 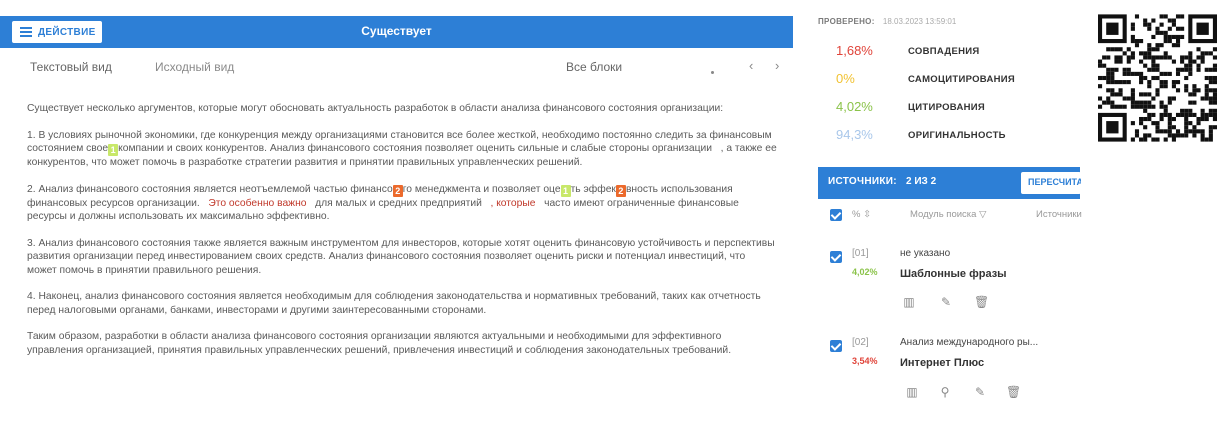 I want to click on column-module: Модуль поиска ▽, so click(x=948, y=214).